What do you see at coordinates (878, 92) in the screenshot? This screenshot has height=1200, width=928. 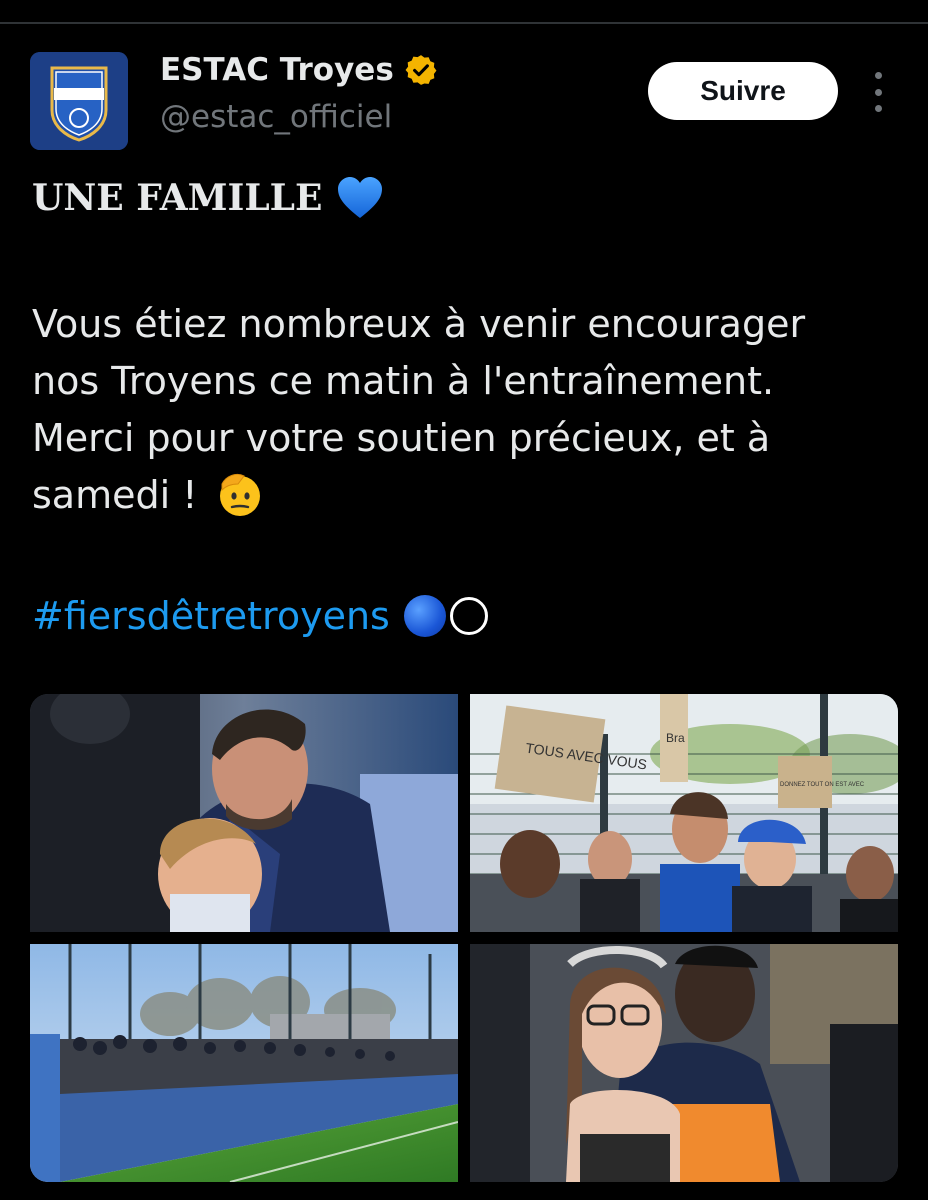 I see `more-vertical-icon` at bounding box center [878, 92].